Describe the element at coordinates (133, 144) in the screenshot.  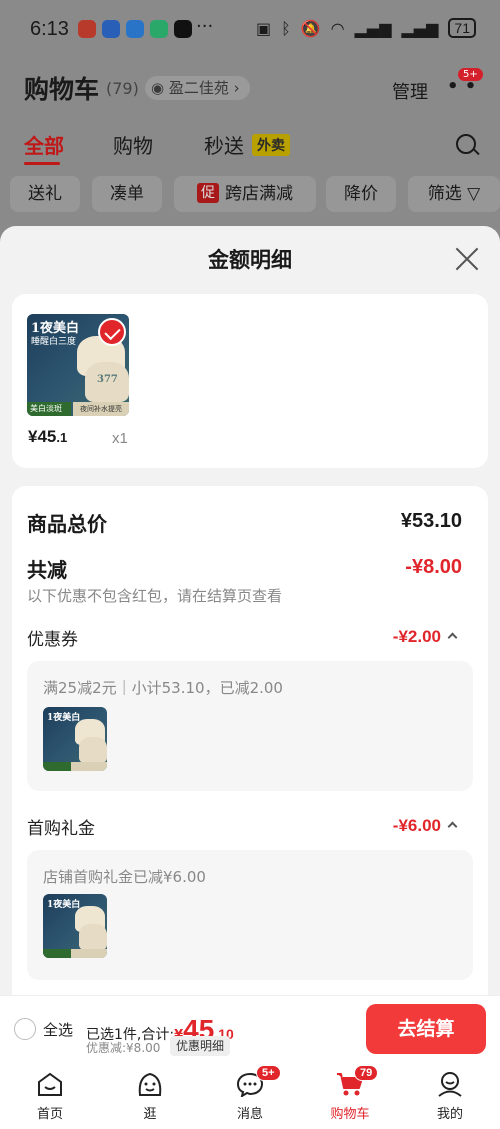
I see `tab-shopping: 购物` at that location.